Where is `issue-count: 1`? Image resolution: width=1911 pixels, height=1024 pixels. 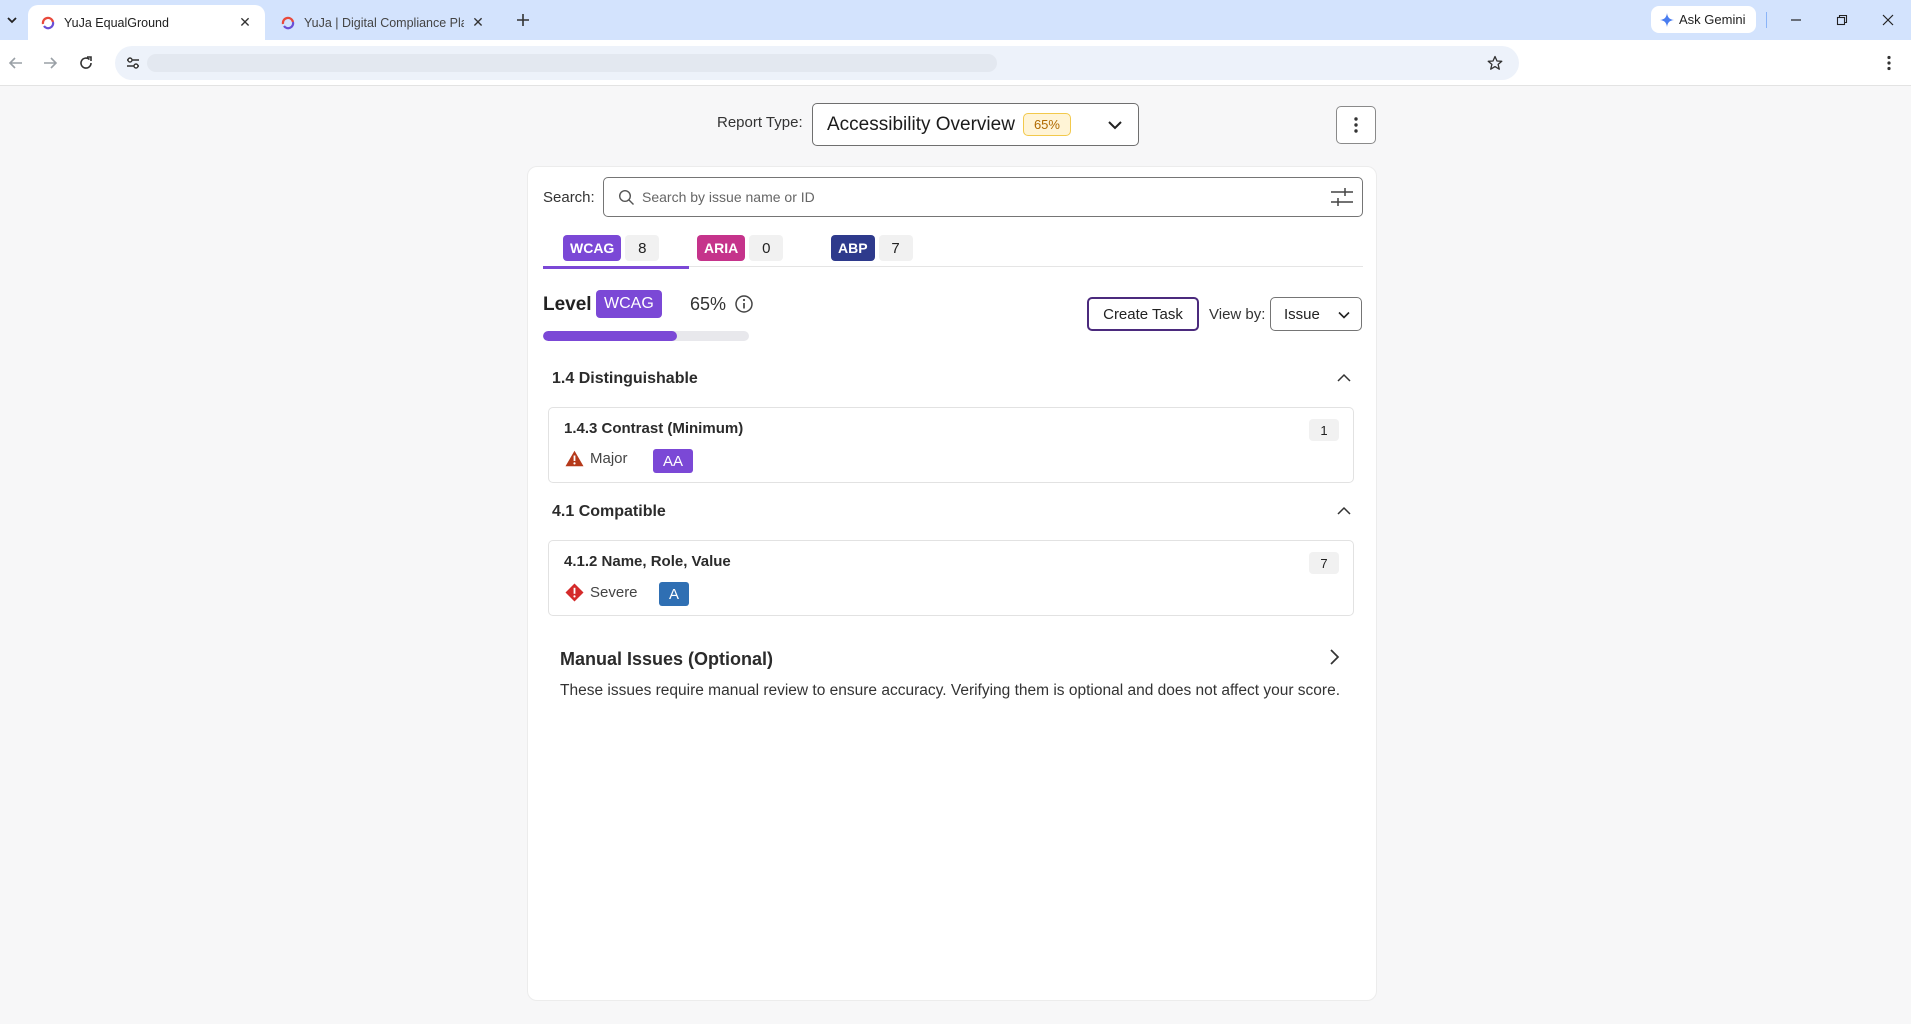
issue-count: 1 is located at coordinates (1324, 430).